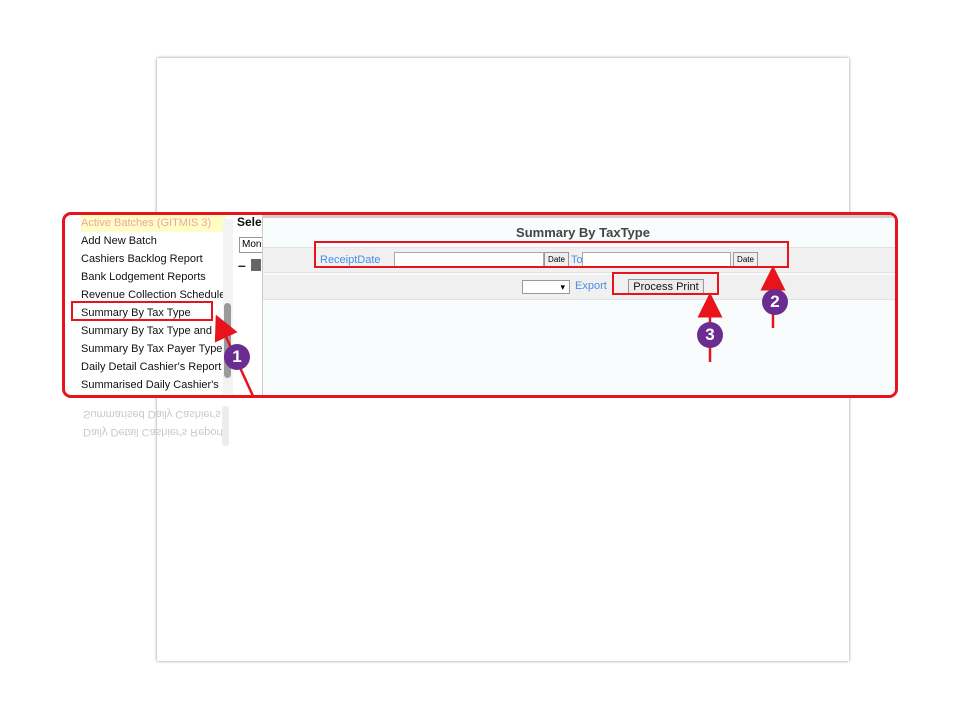 This screenshot has width=960, height=720. I want to click on reflection-line-2: Daily Detail Cashier's Report, so click(153, 432).